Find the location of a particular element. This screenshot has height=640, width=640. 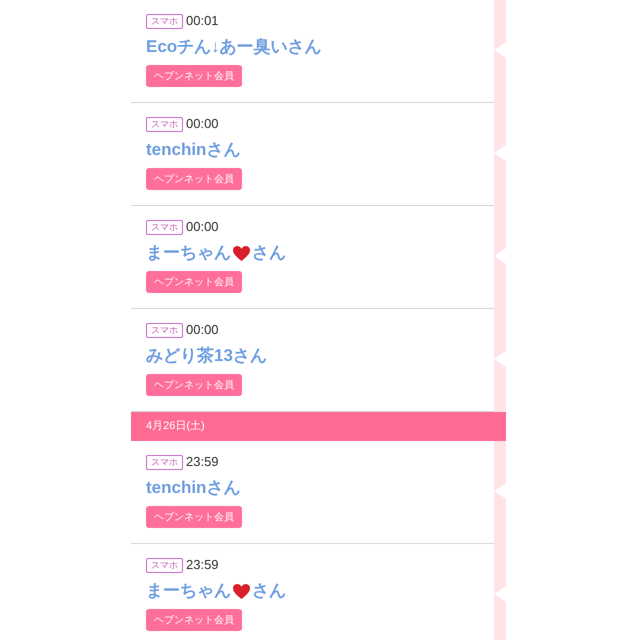

date-banner: 4月26日(土) is located at coordinates (318, 426).